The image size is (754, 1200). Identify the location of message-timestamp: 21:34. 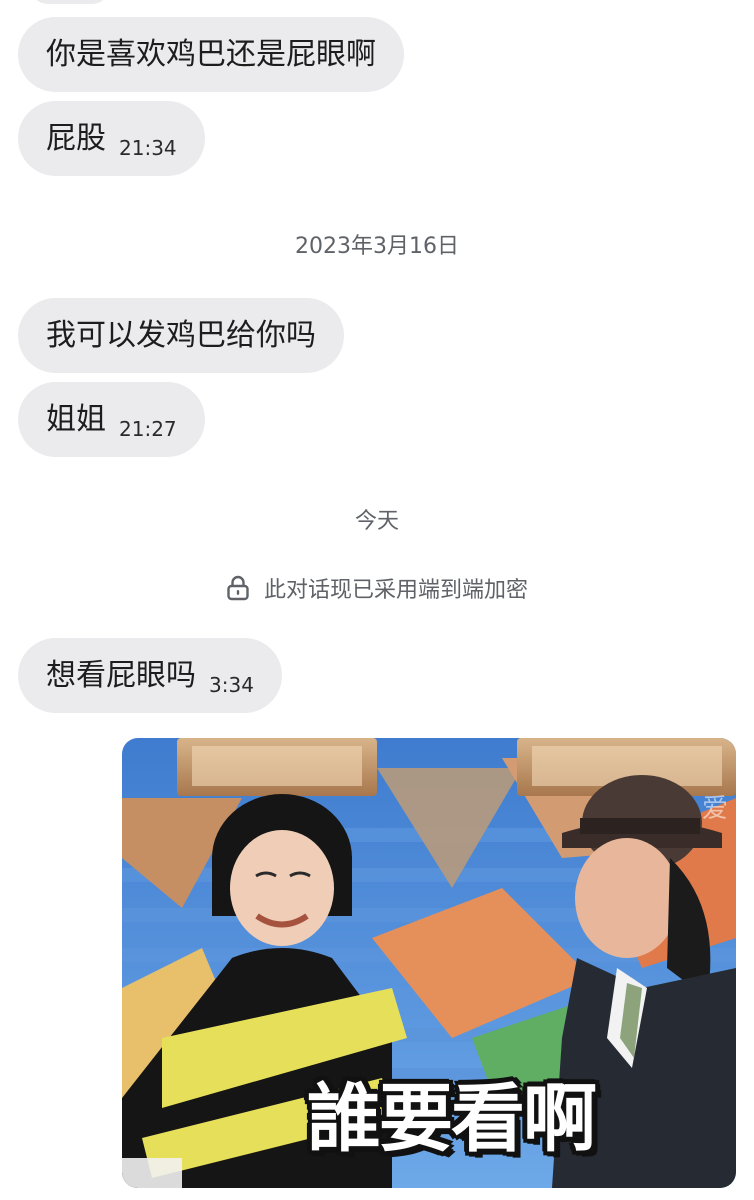
(148, 147).